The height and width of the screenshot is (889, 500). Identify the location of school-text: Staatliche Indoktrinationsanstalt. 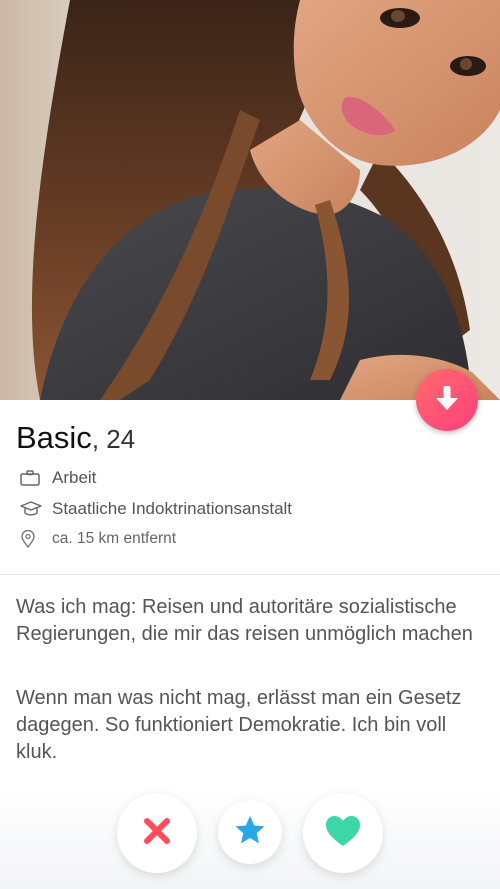
(172, 508).